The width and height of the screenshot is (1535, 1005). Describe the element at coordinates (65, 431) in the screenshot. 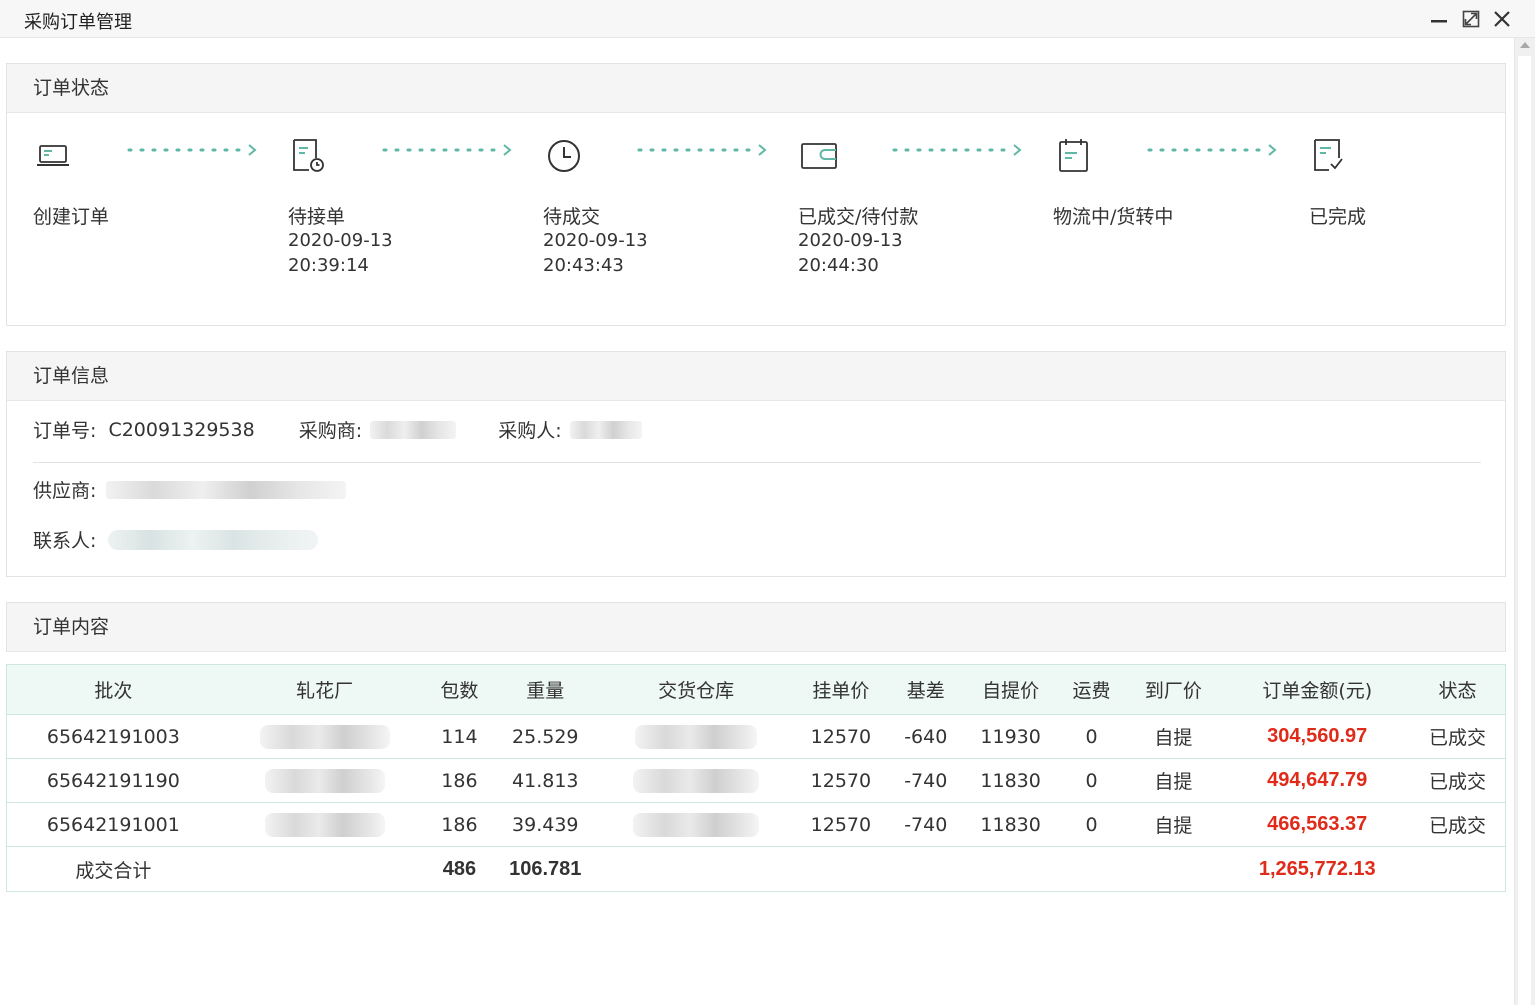

I see `order-no-label: 订单号:` at that location.